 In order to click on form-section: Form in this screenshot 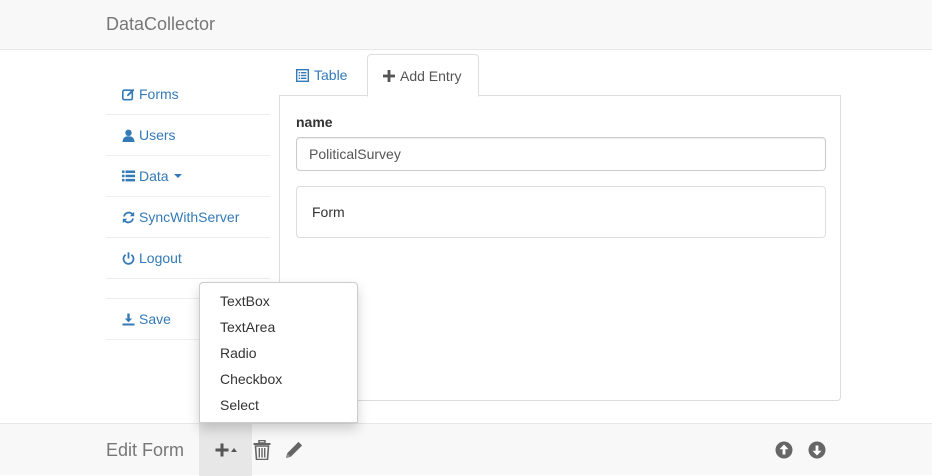, I will do `click(561, 212)`.